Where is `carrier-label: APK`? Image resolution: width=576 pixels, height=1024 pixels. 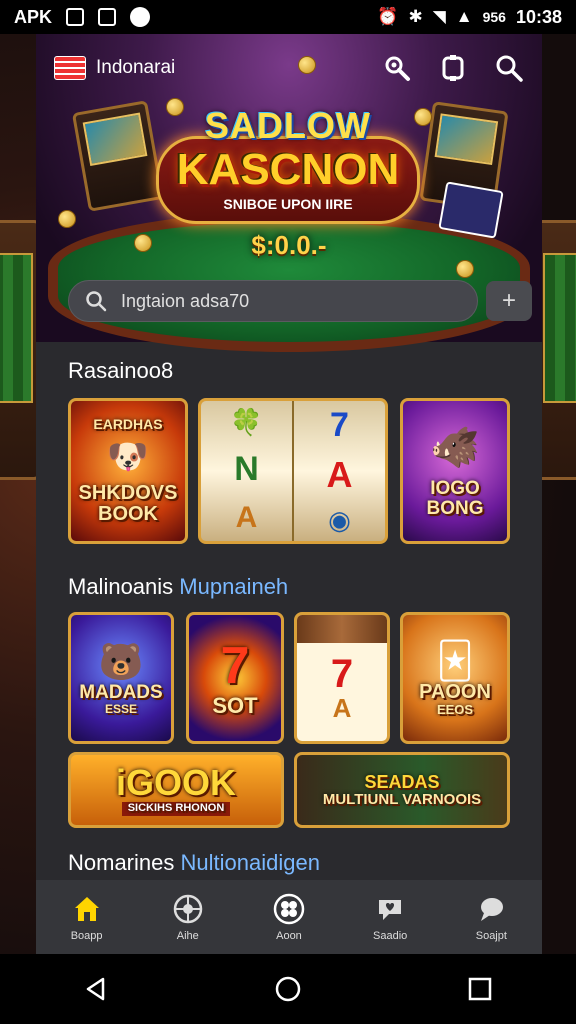
carrier-label: APK is located at coordinates (33, 16).